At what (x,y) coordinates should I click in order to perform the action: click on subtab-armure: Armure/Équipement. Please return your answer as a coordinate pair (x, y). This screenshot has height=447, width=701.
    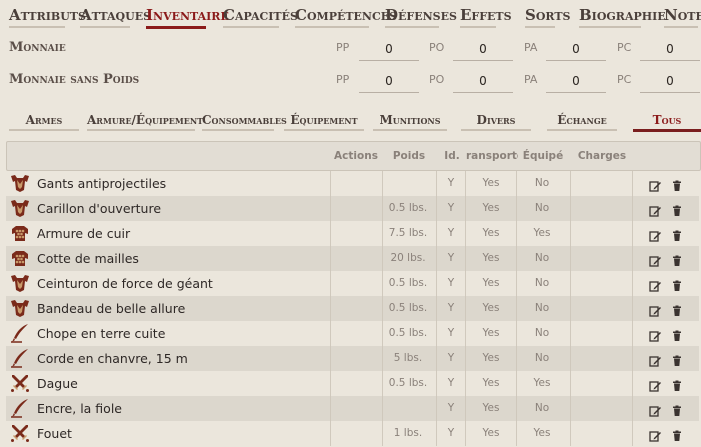
    Looking at the image, I should click on (145, 120).